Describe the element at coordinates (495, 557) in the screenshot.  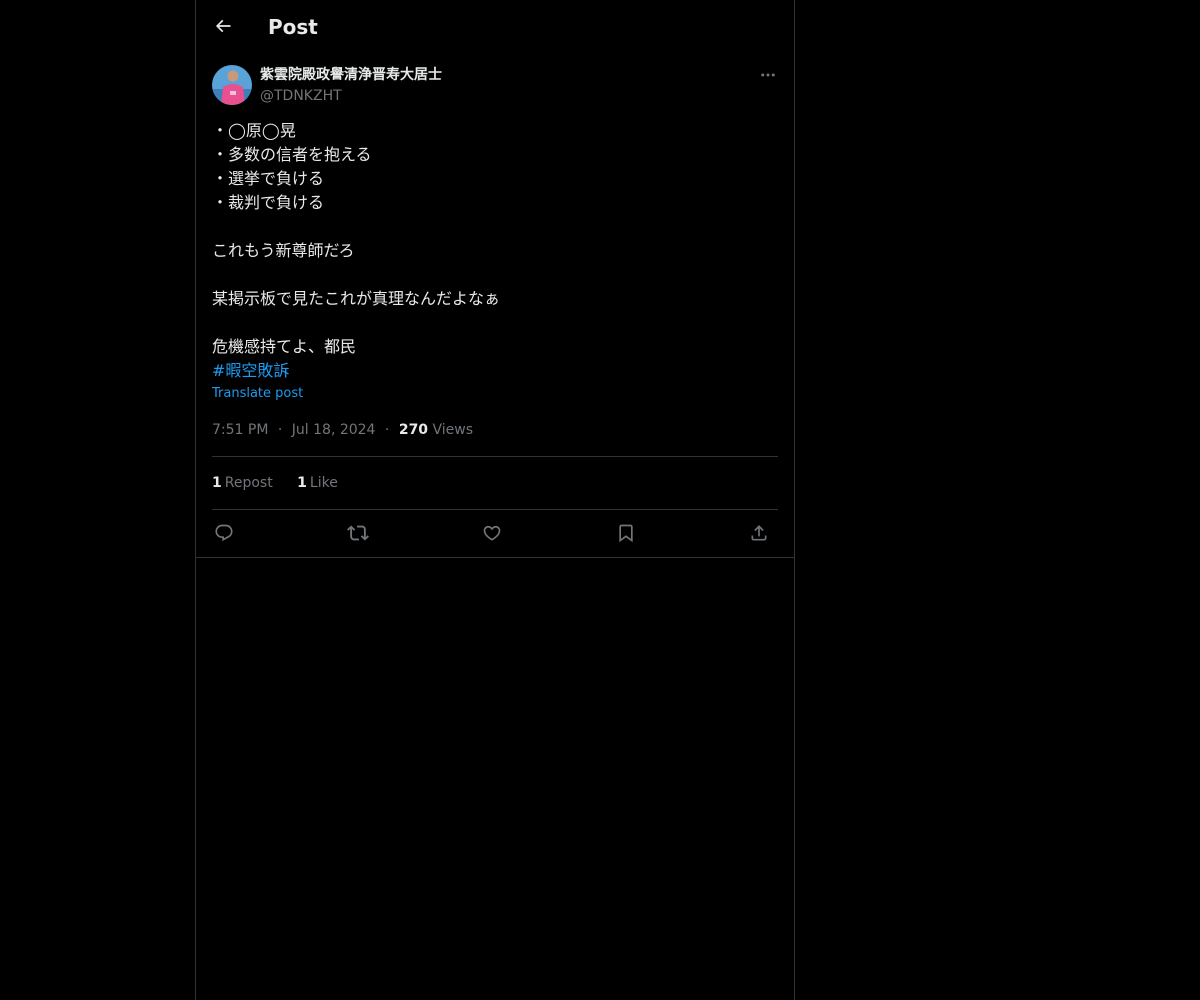
I see `post-bottom-border` at that location.